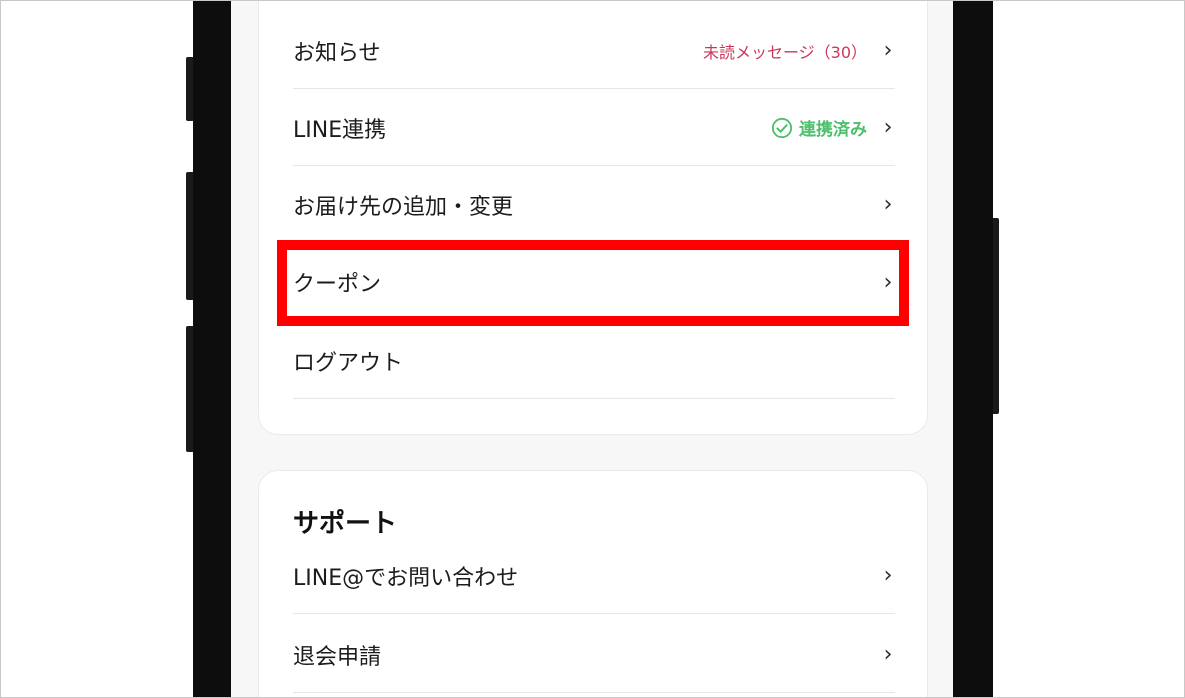  I want to click on phone-bezel-right, so click(973, 349).